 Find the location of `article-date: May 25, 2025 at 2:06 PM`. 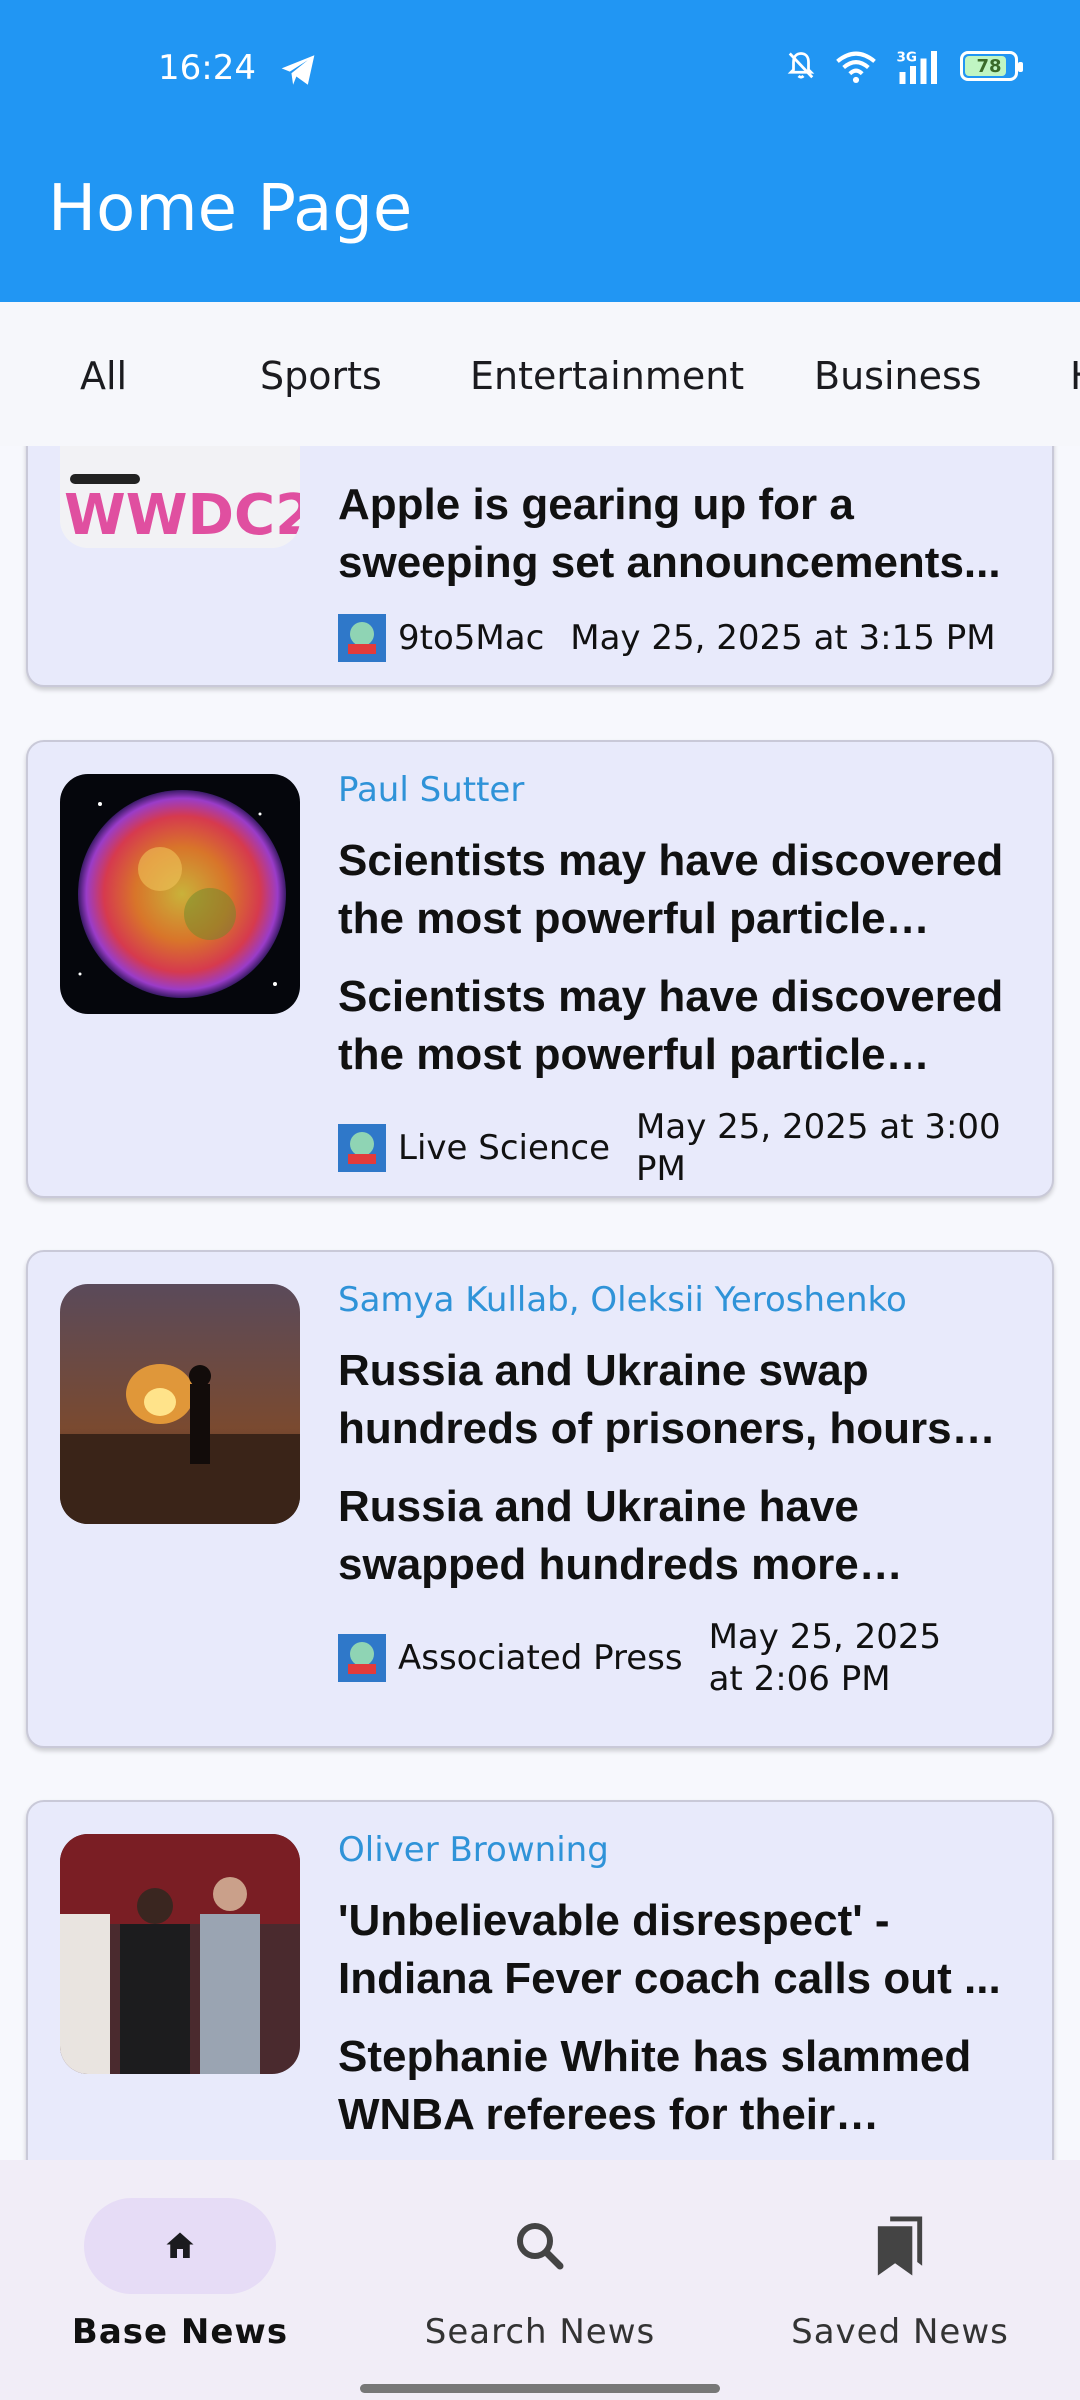

article-date: May 25, 2025 at 2:06 PM is located at coordinates (825, 1658).